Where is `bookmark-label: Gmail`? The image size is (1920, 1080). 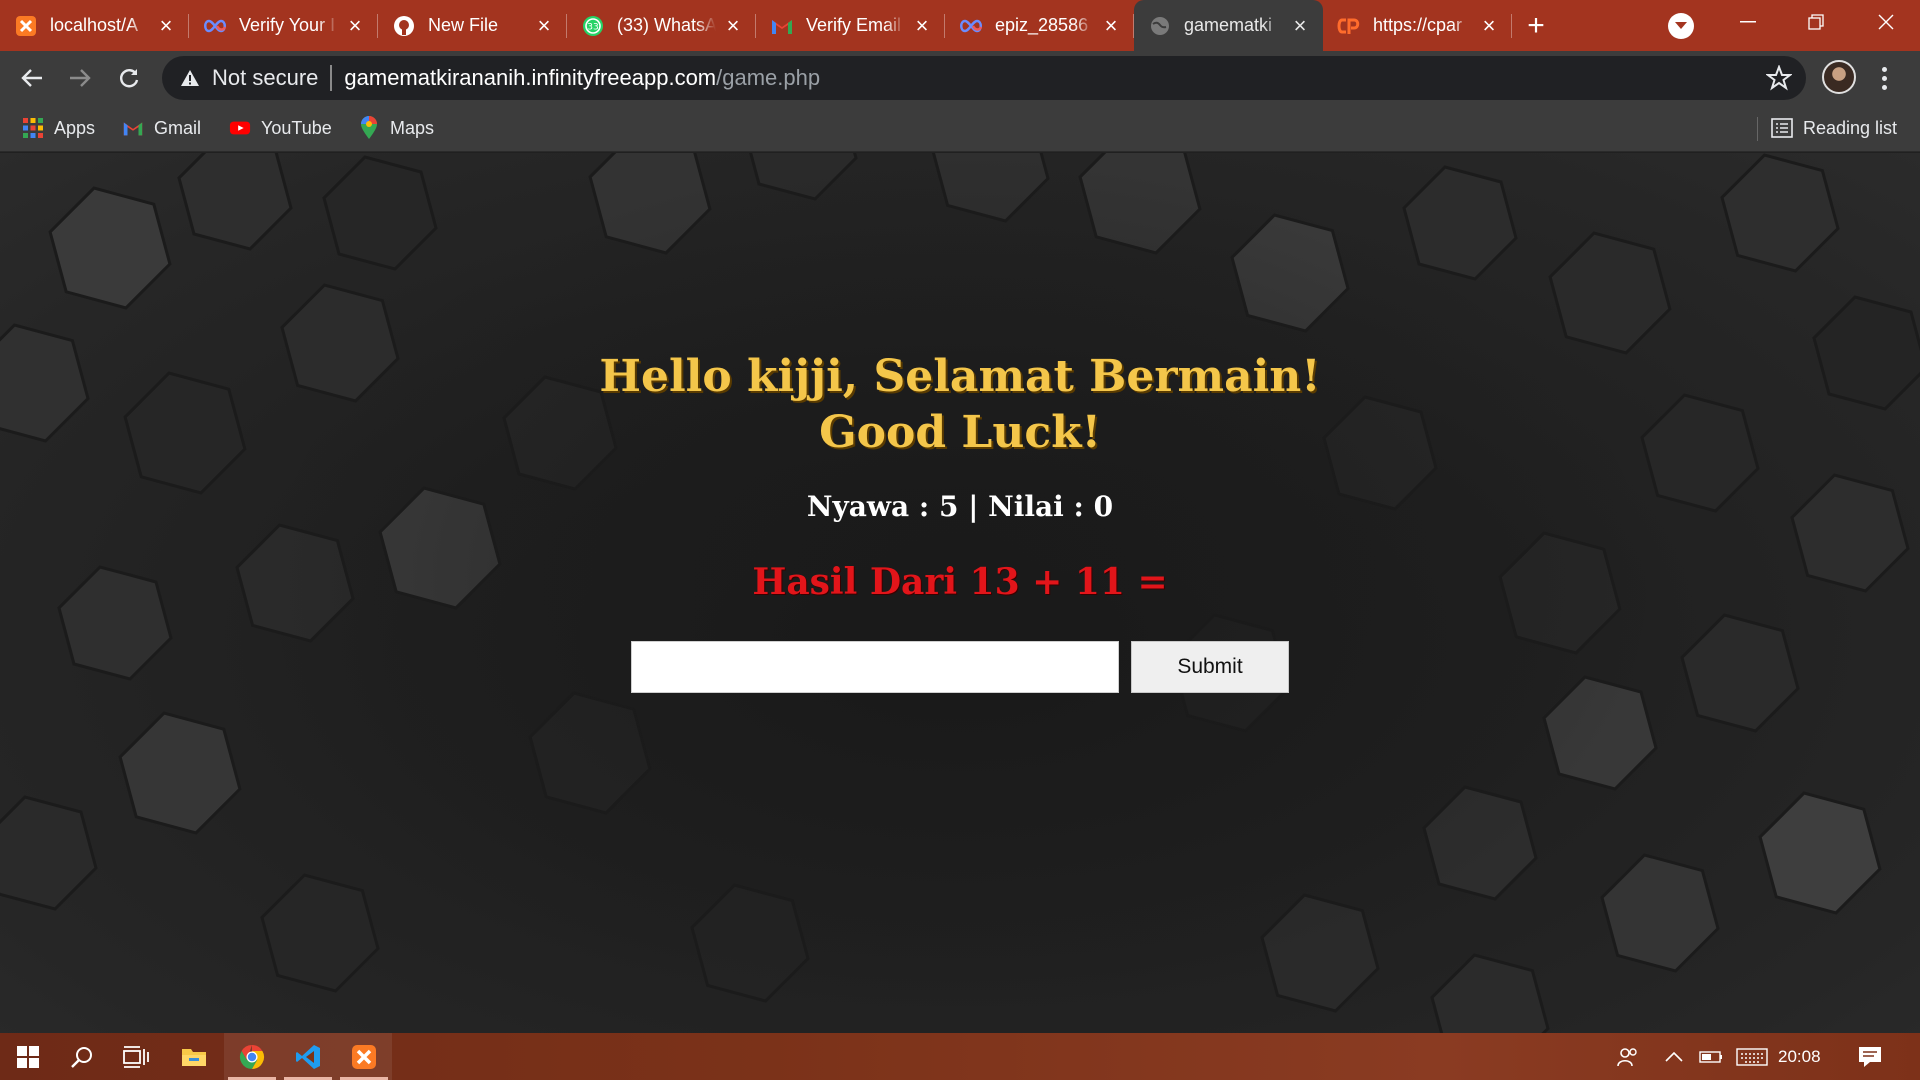
bookmark-label: Gmail is located at coordinates (178, 127).